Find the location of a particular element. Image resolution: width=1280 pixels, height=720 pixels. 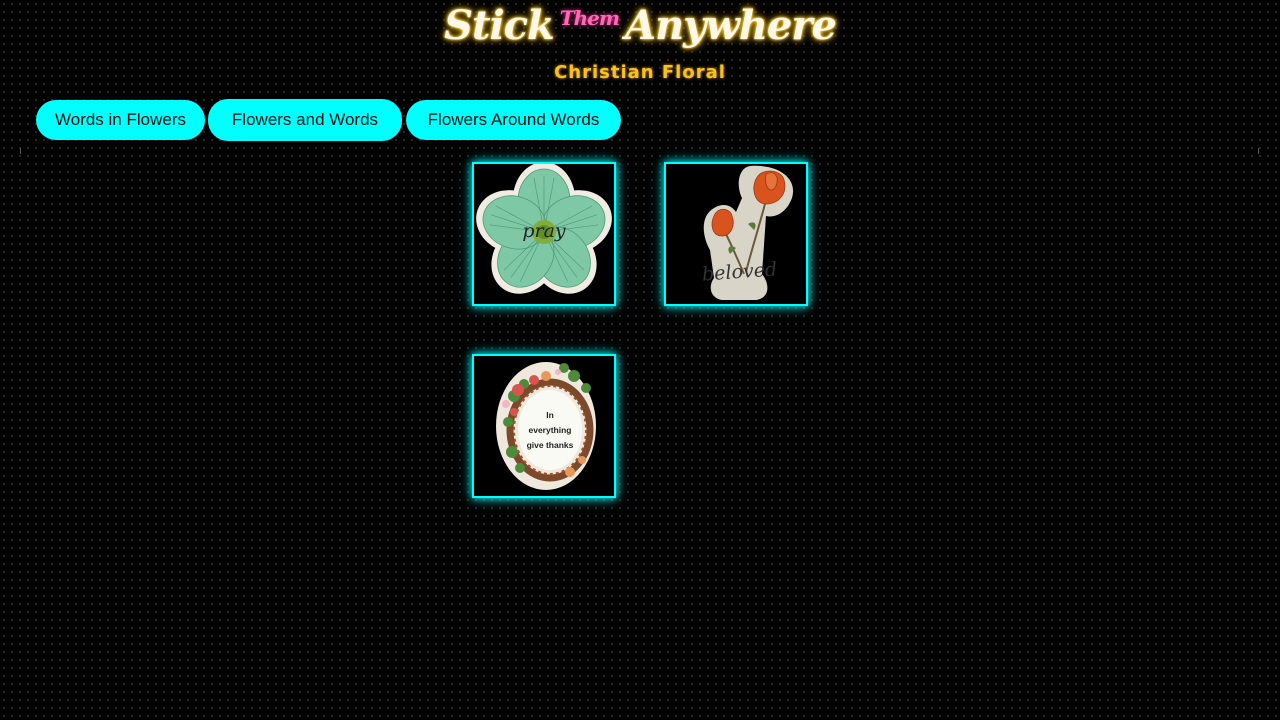

site-title: Stick Them Anywhere is located at coordinates (640, 25).